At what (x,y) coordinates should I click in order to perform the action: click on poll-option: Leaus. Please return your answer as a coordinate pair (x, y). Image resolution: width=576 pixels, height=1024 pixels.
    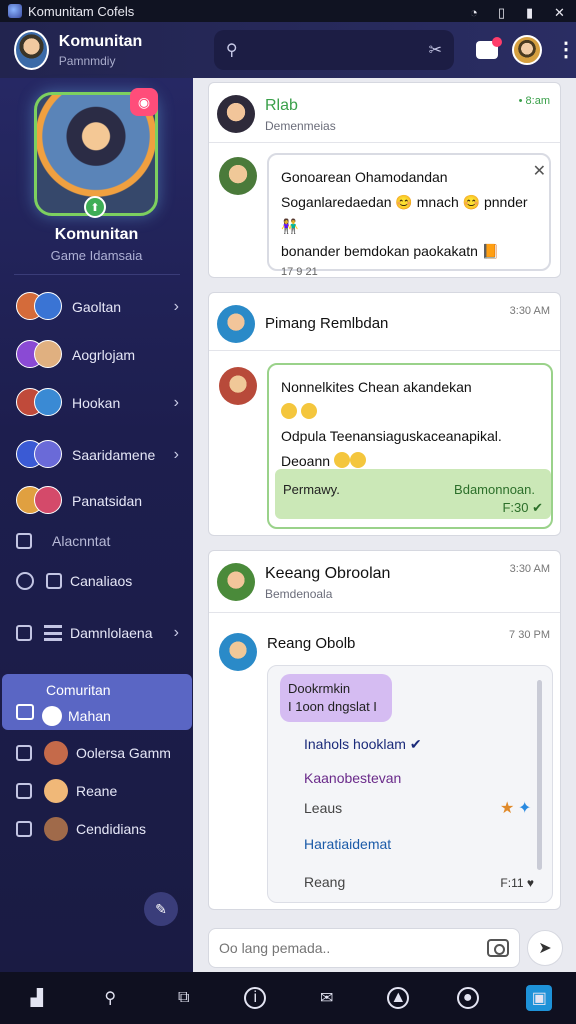
    Looking at the image, I should click on (323, 808).